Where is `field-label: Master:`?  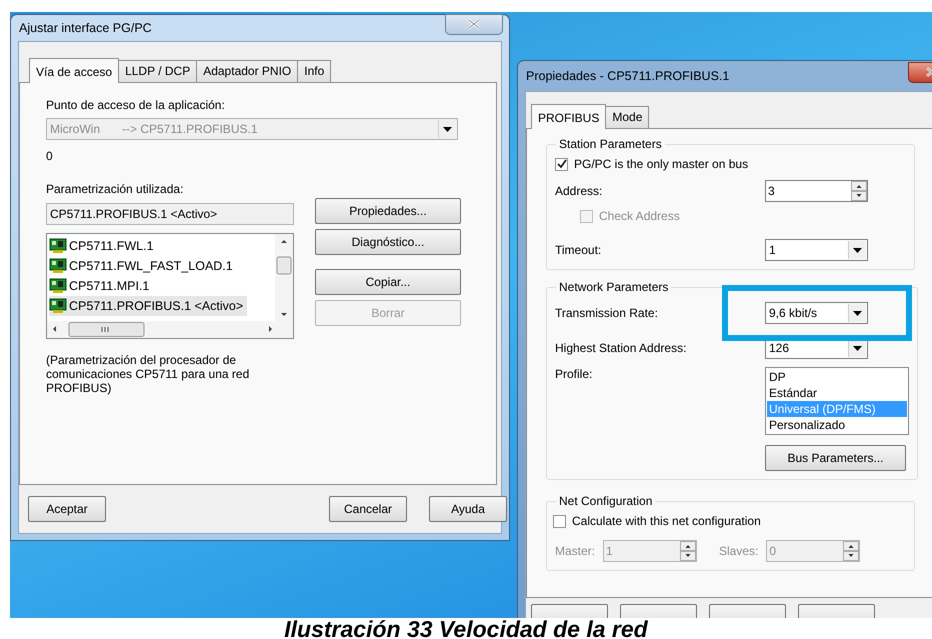
field-label: Master: is located at coordinates (575, 551).